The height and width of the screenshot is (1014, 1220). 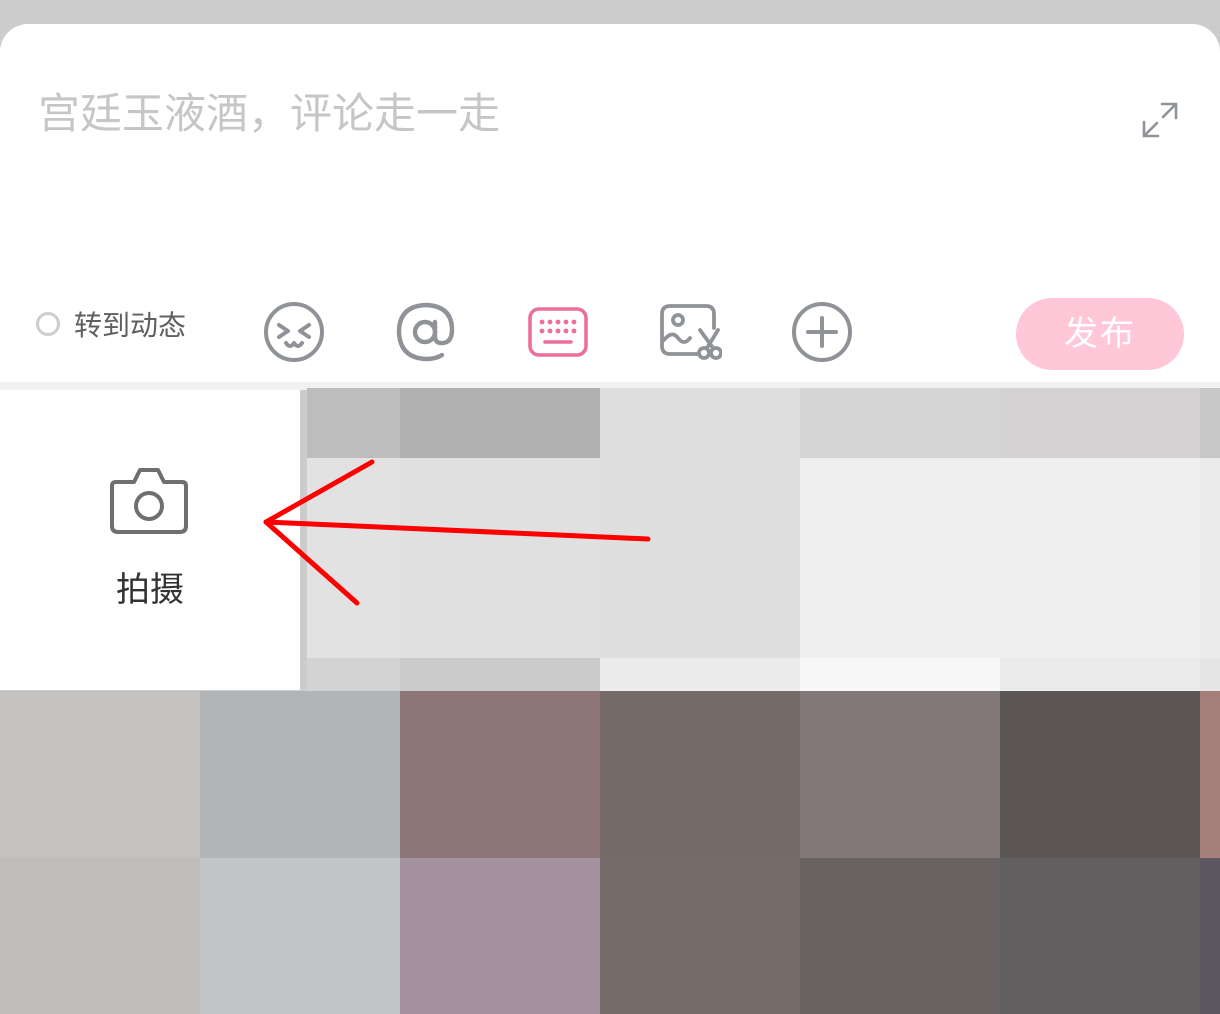 I want to click on repost-radio, so click(x=48, y=324).